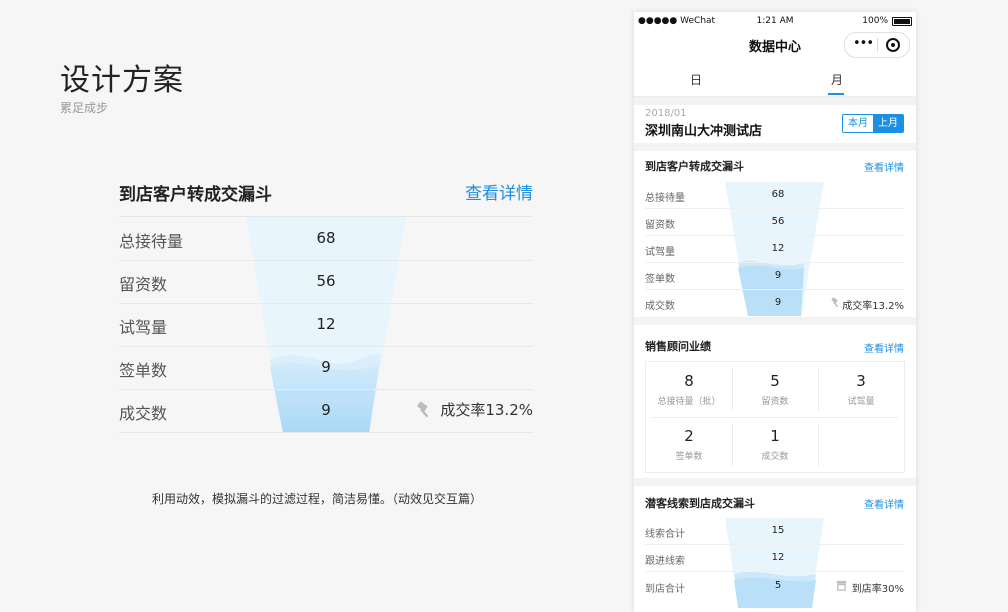  I want to click on page-title: 设计方案, so click(122, 80).